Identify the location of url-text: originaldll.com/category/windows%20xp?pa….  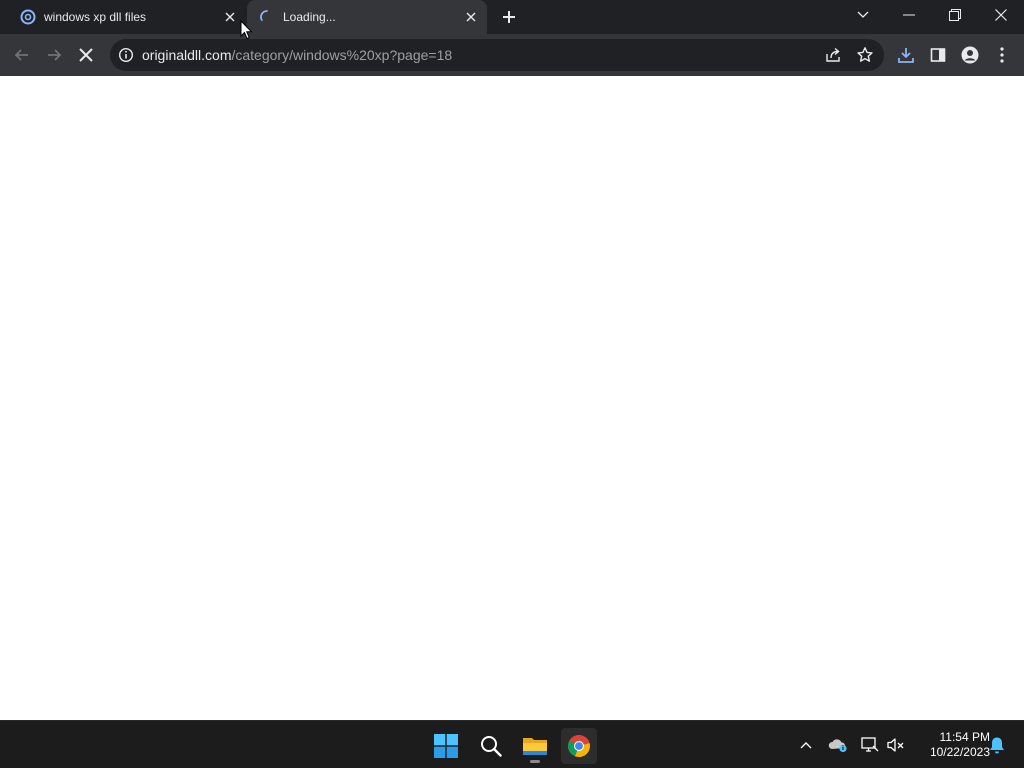
(297, 55).